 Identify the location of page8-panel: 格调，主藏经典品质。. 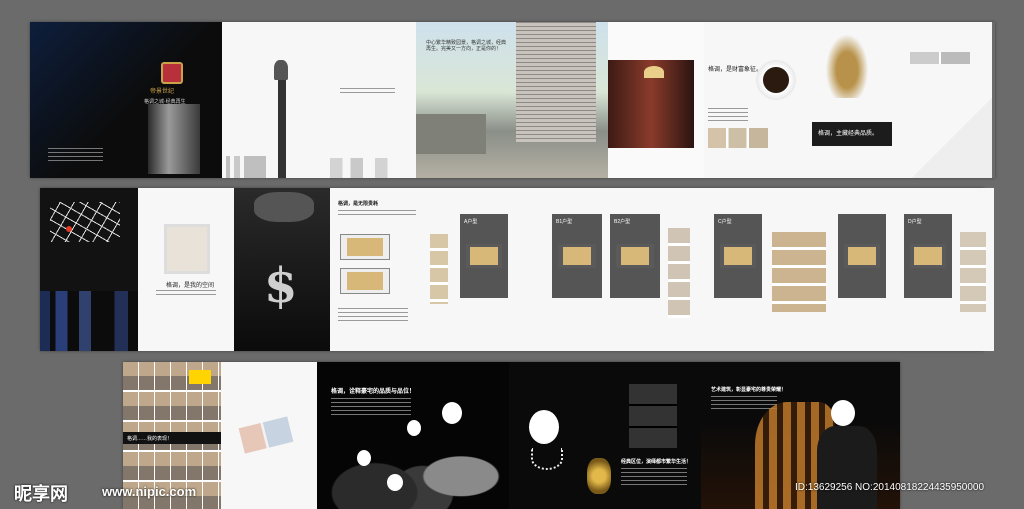
(852, 134).